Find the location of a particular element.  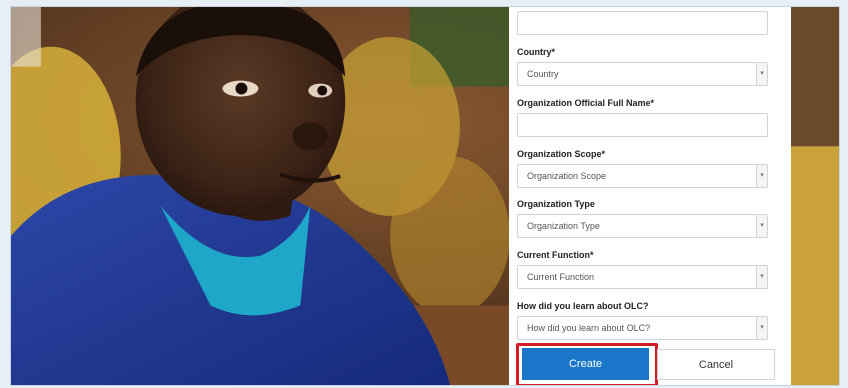

country-label: Country* is located at coordinates (536, 52).